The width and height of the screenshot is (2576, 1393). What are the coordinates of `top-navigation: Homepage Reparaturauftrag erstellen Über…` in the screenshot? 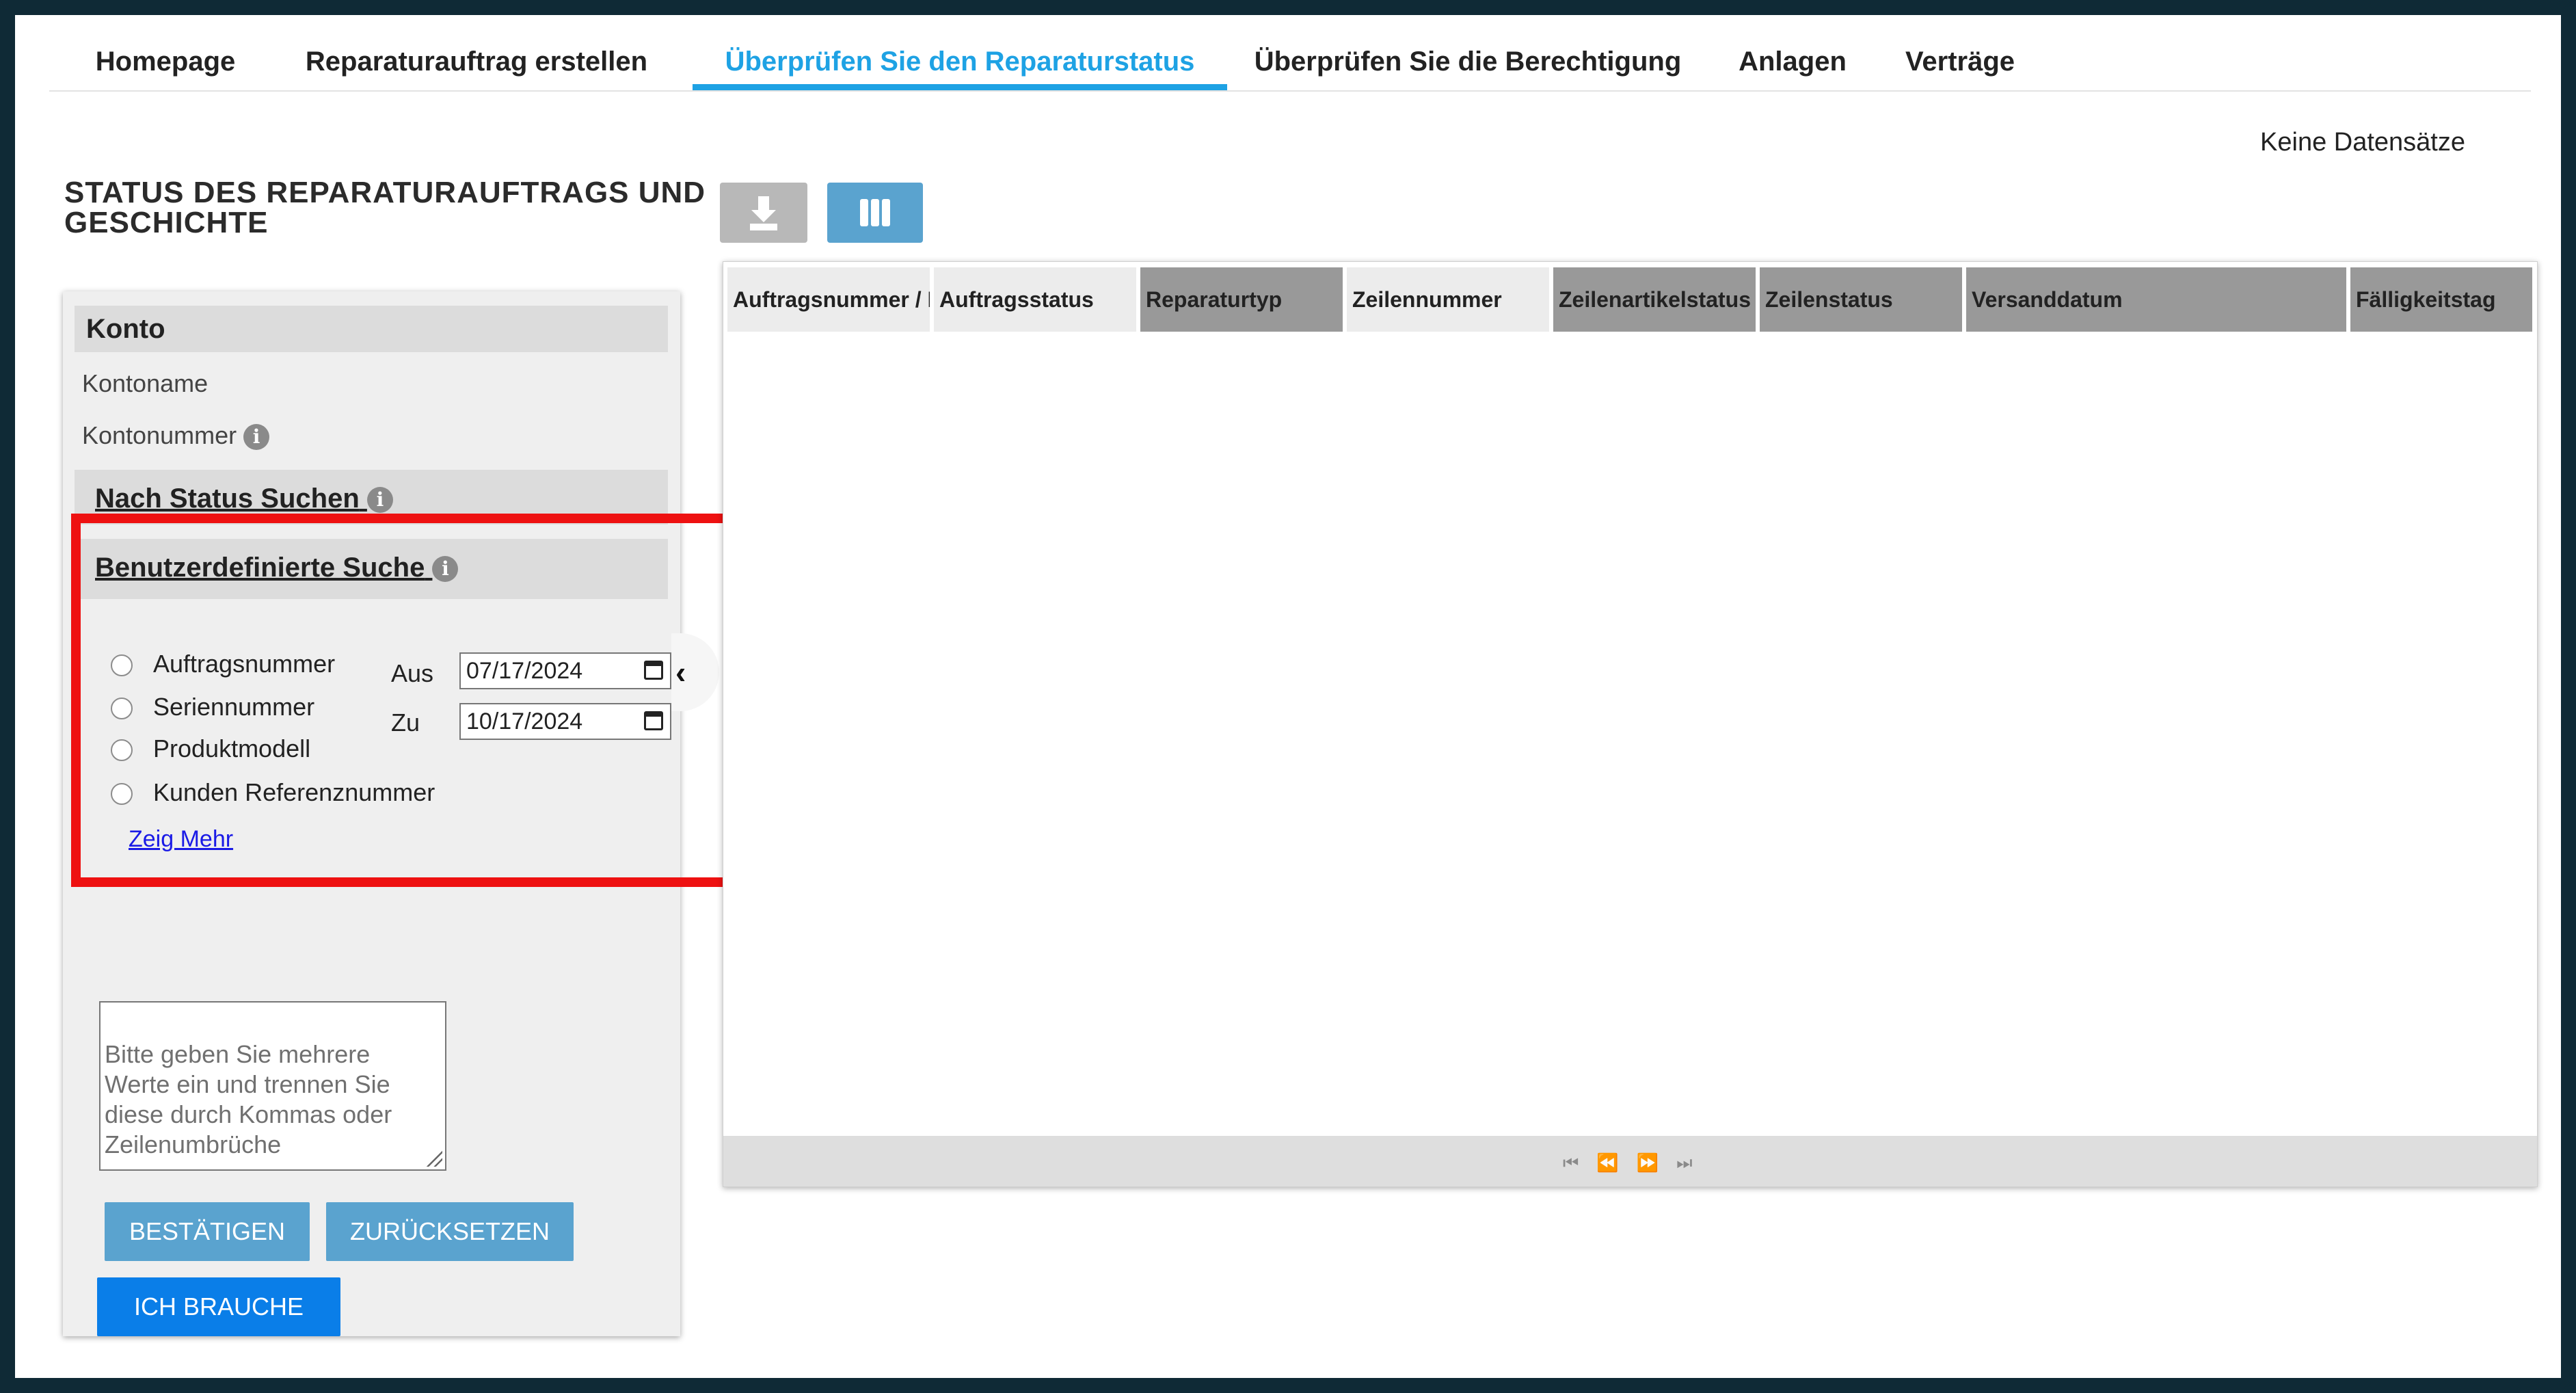 It's located at (1290, 53).